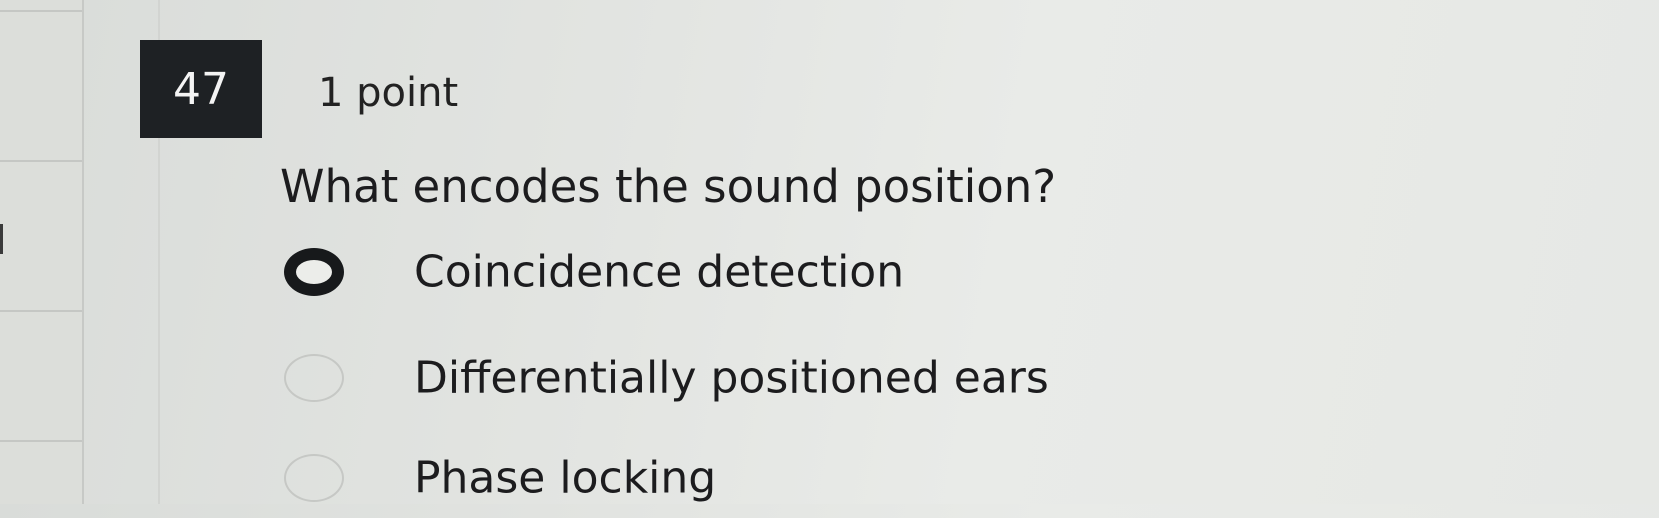 This screenshot has width=1659, height=518. I want to click on question-number-badge: 47, so click(201, 89).